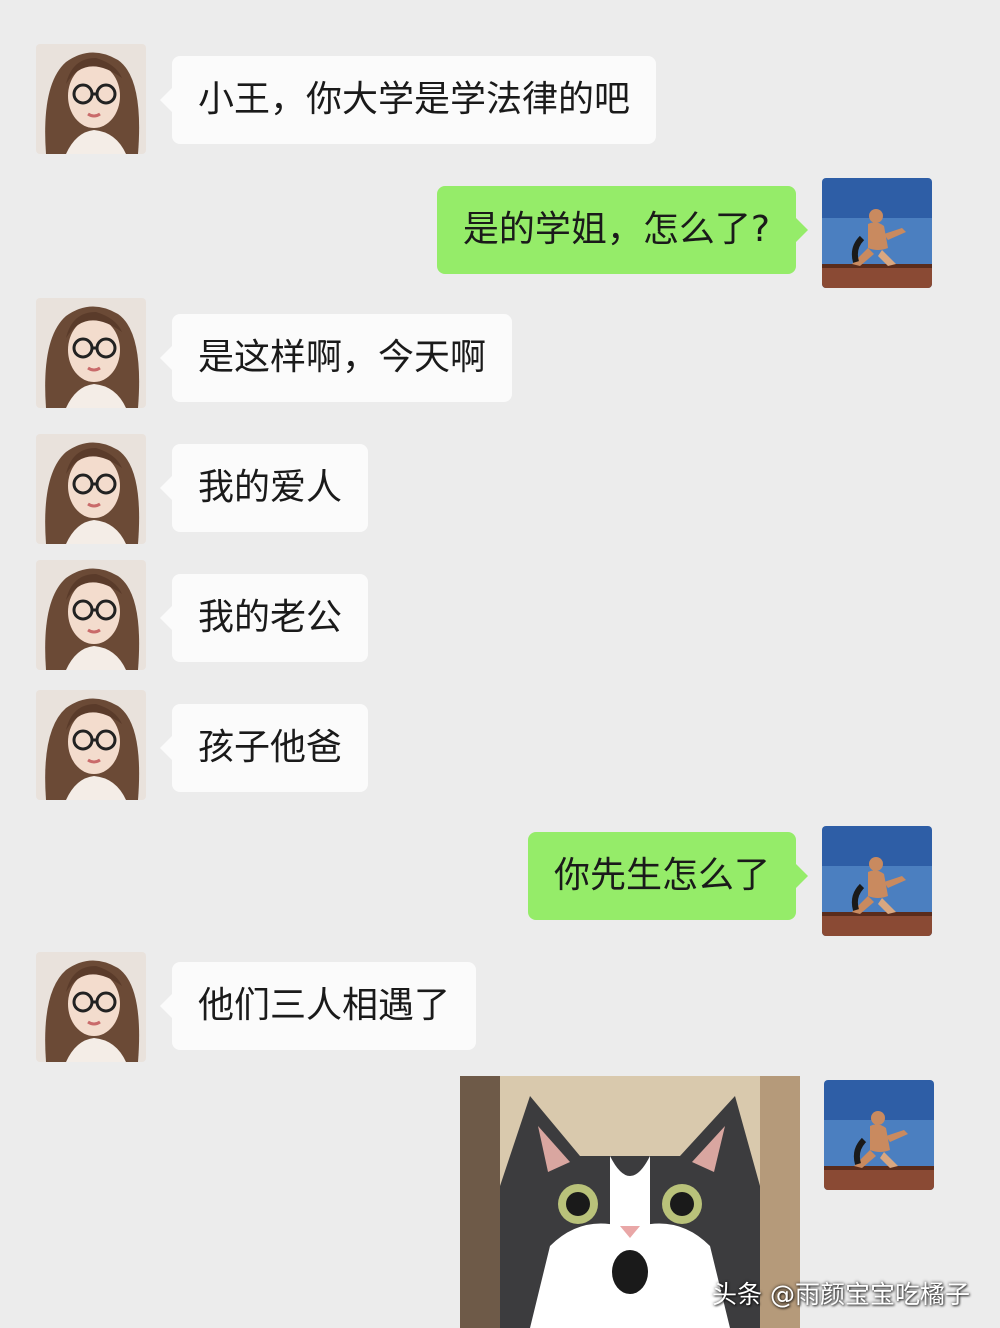 This screenshot has width=1000, height=1328. Describe the element at coordinates (336, 358) in the screenshot. I see `incoming-message-bubble: 是这样啊，今天啊` at that location.